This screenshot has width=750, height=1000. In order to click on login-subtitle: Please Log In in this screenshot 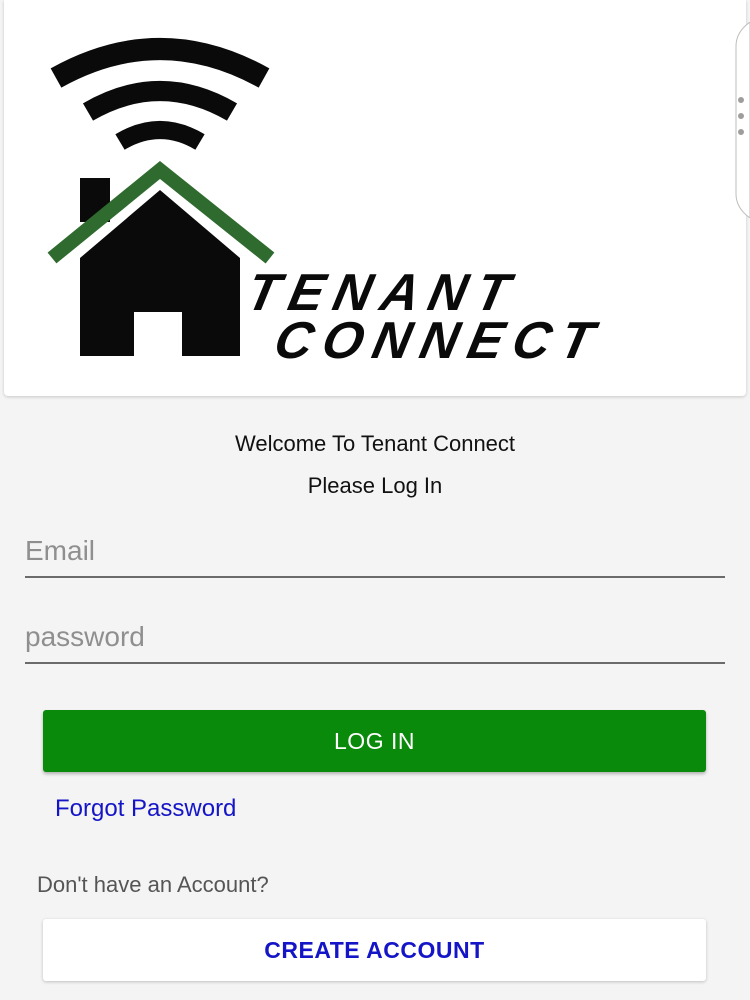, I will do `click(375, 485)`.